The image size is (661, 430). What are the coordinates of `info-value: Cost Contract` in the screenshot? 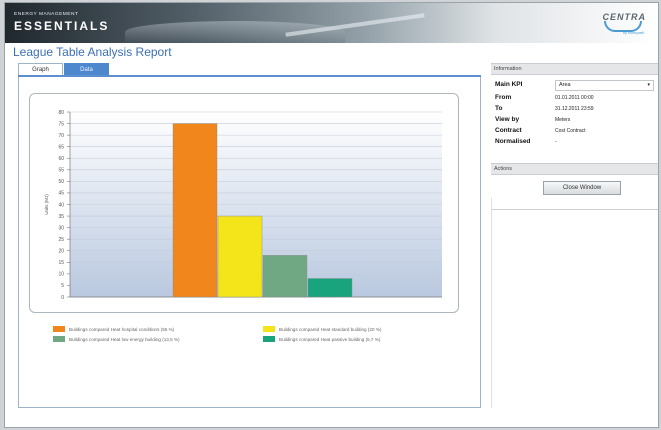 It's located at (570, 131).